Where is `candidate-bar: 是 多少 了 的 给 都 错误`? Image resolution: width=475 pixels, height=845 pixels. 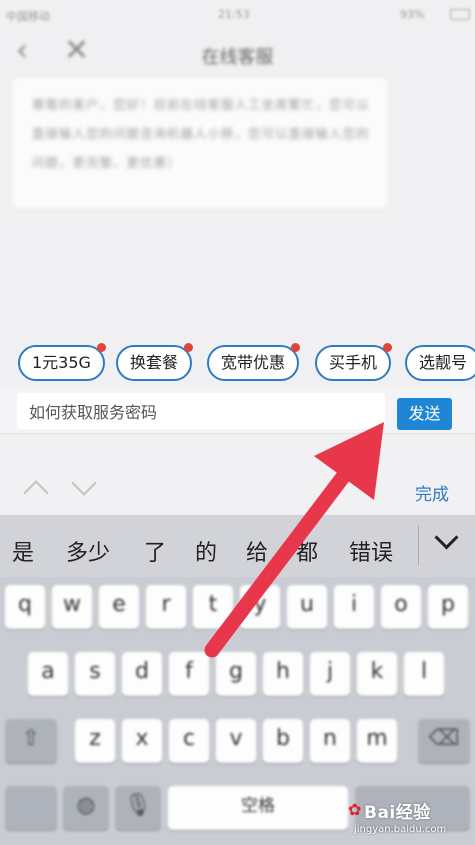
candidate-bar: 是 多少 了 的 给 都 错误 is located at coordinates (237, 546).